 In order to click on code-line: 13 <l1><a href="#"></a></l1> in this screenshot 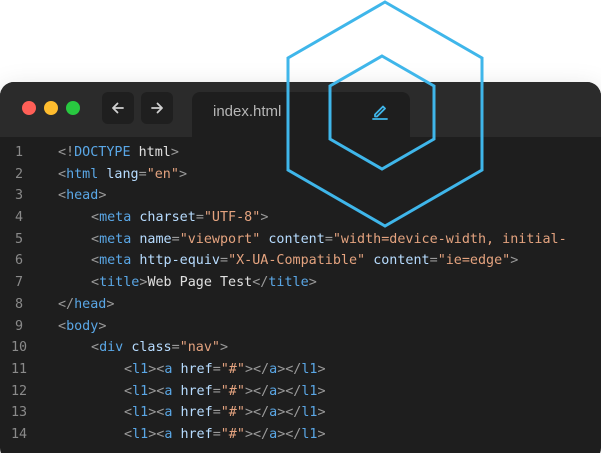, I will do `click(300, 413)`.